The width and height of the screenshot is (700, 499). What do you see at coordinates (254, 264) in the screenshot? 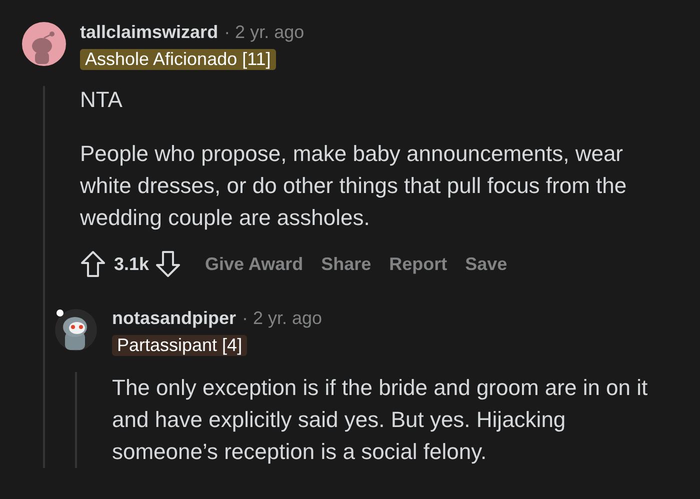
I see `action-button: Give Award` at bounding box center [254, 264].